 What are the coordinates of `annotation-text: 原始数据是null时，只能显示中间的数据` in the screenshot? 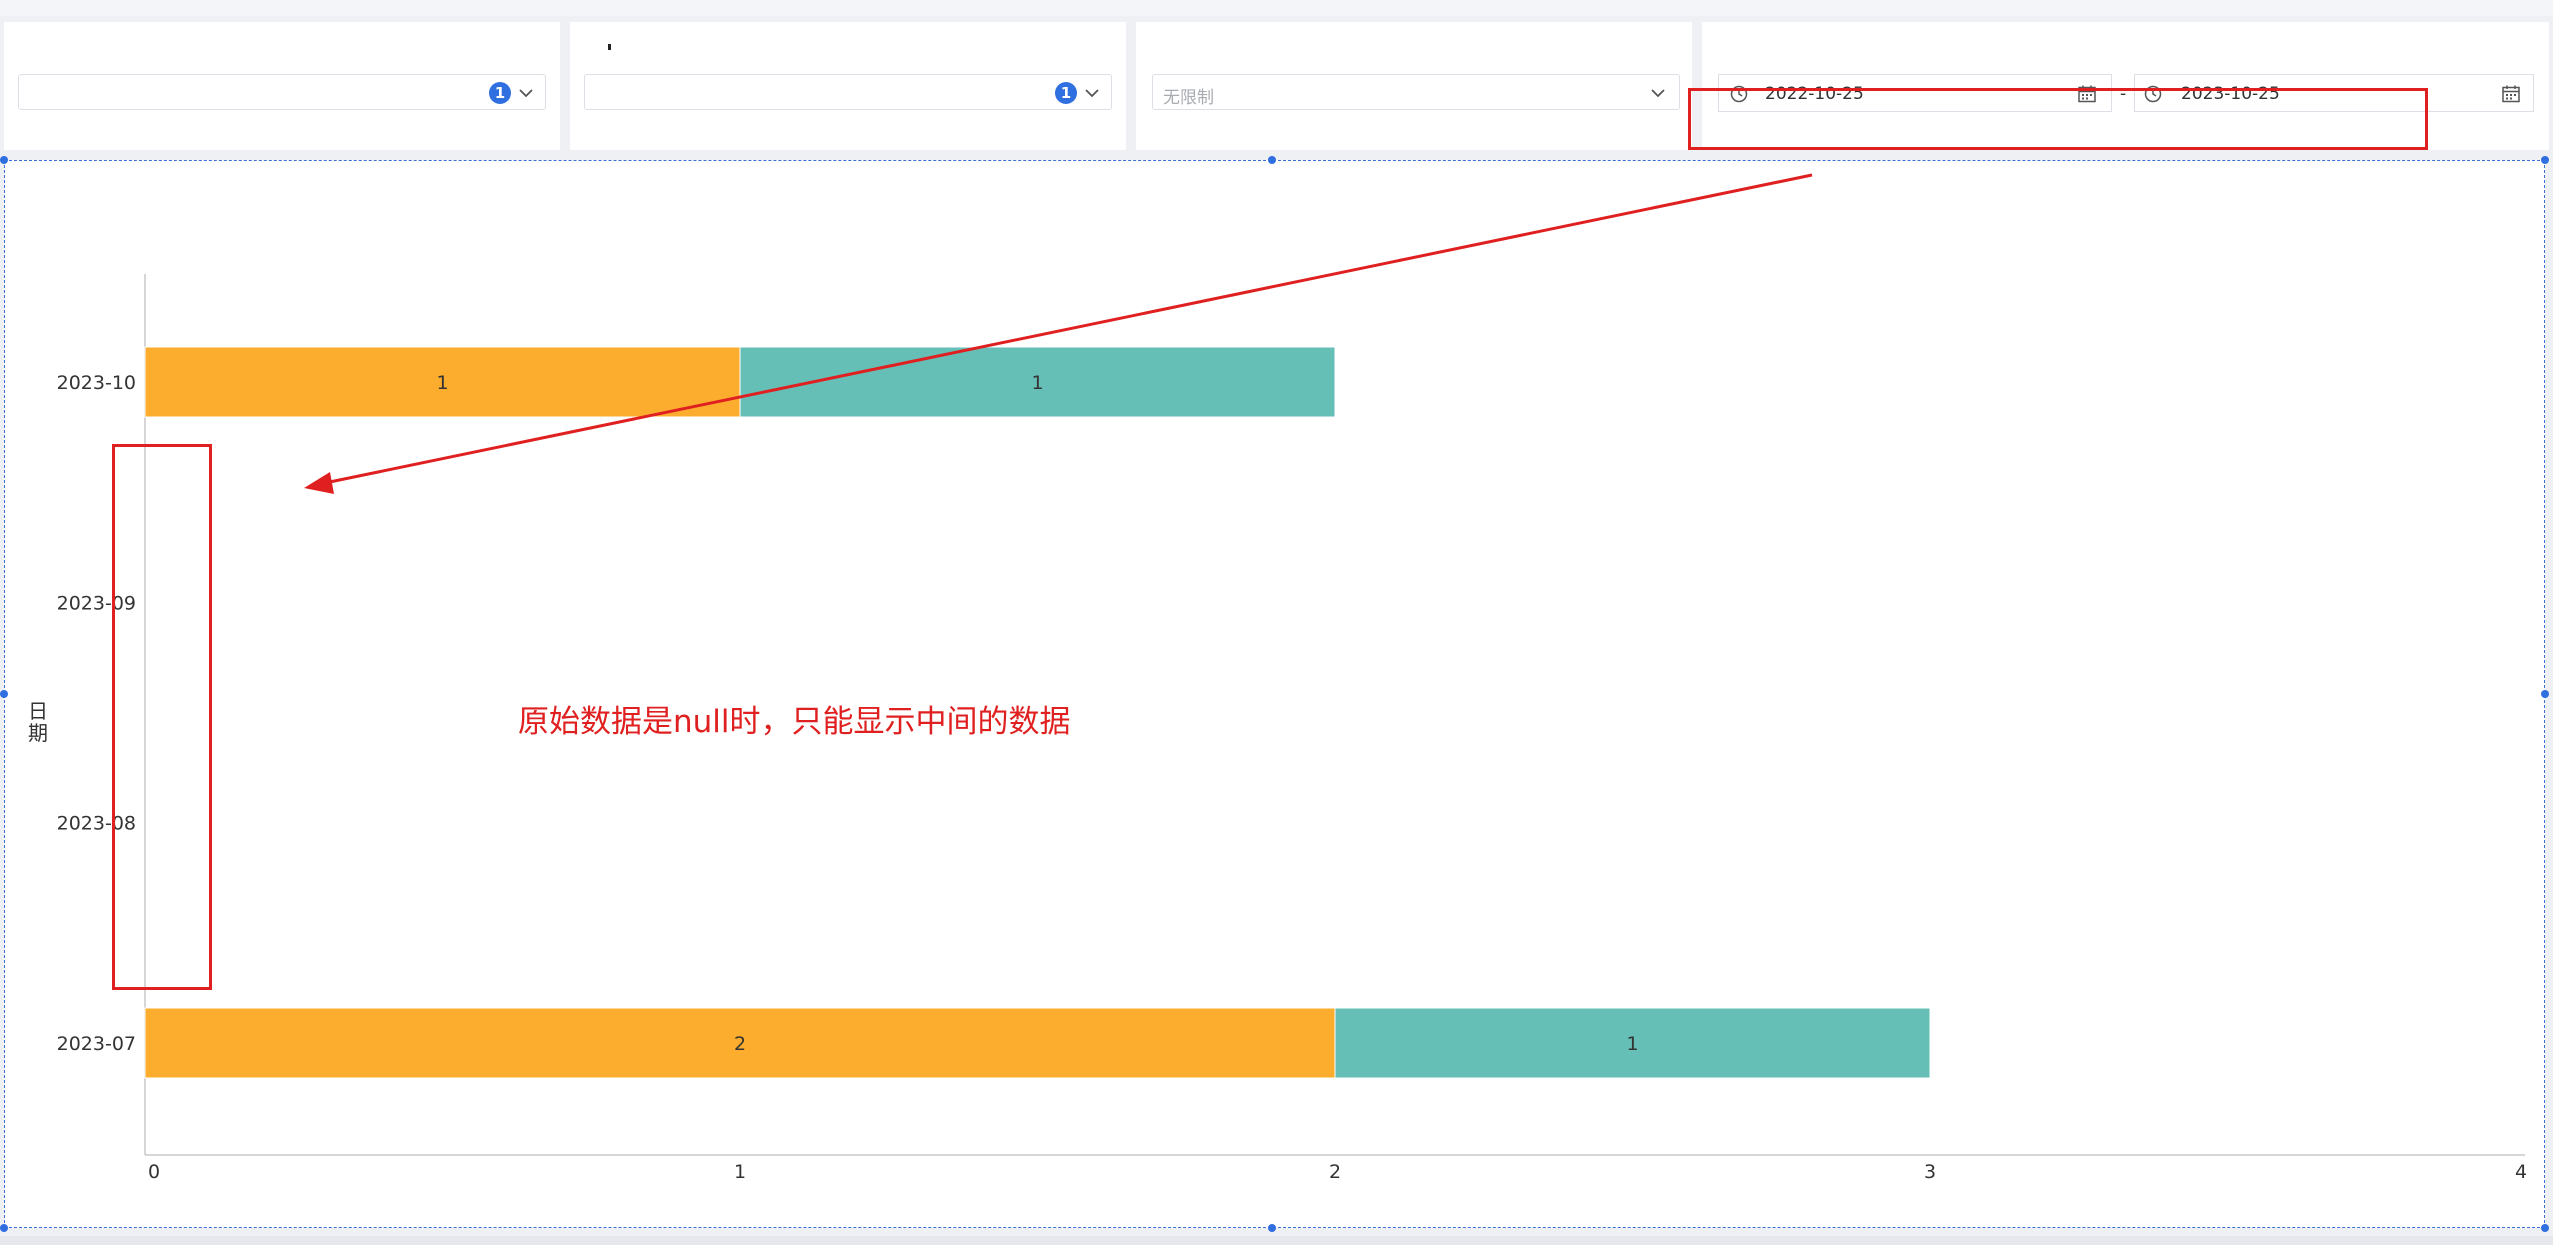 It's located at (794, 722).